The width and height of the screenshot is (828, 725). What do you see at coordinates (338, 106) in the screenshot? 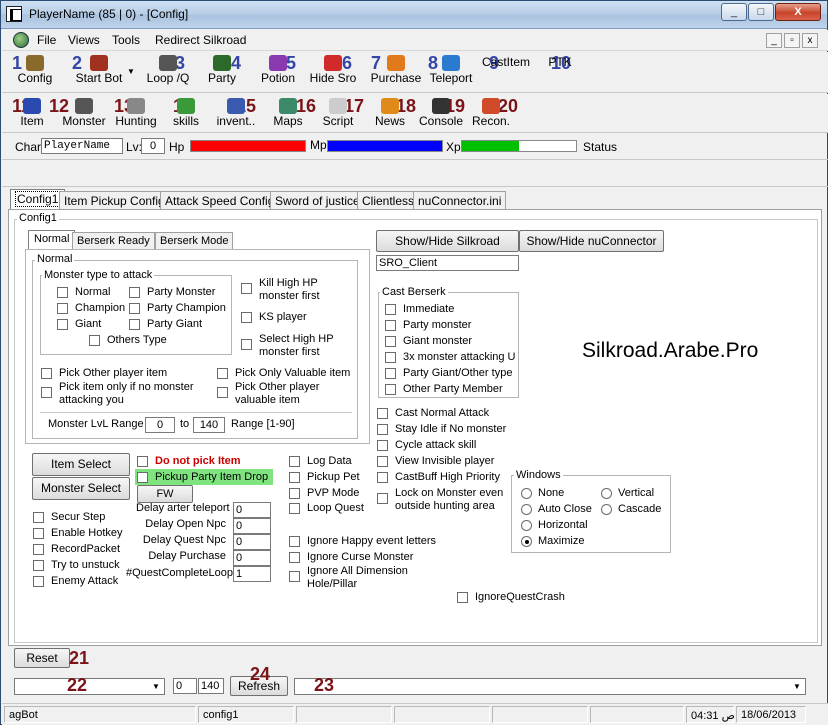
I see `script-icon` at bounding box center [338, 106].